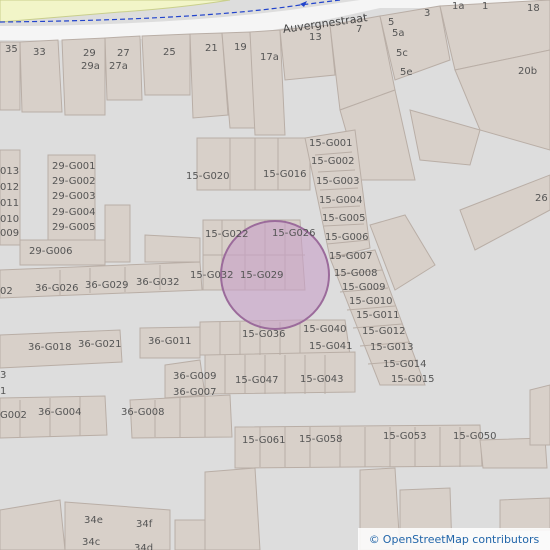 This screenshot has width=550, height=550. I want to click on map-label: 26, so click(541, 198).